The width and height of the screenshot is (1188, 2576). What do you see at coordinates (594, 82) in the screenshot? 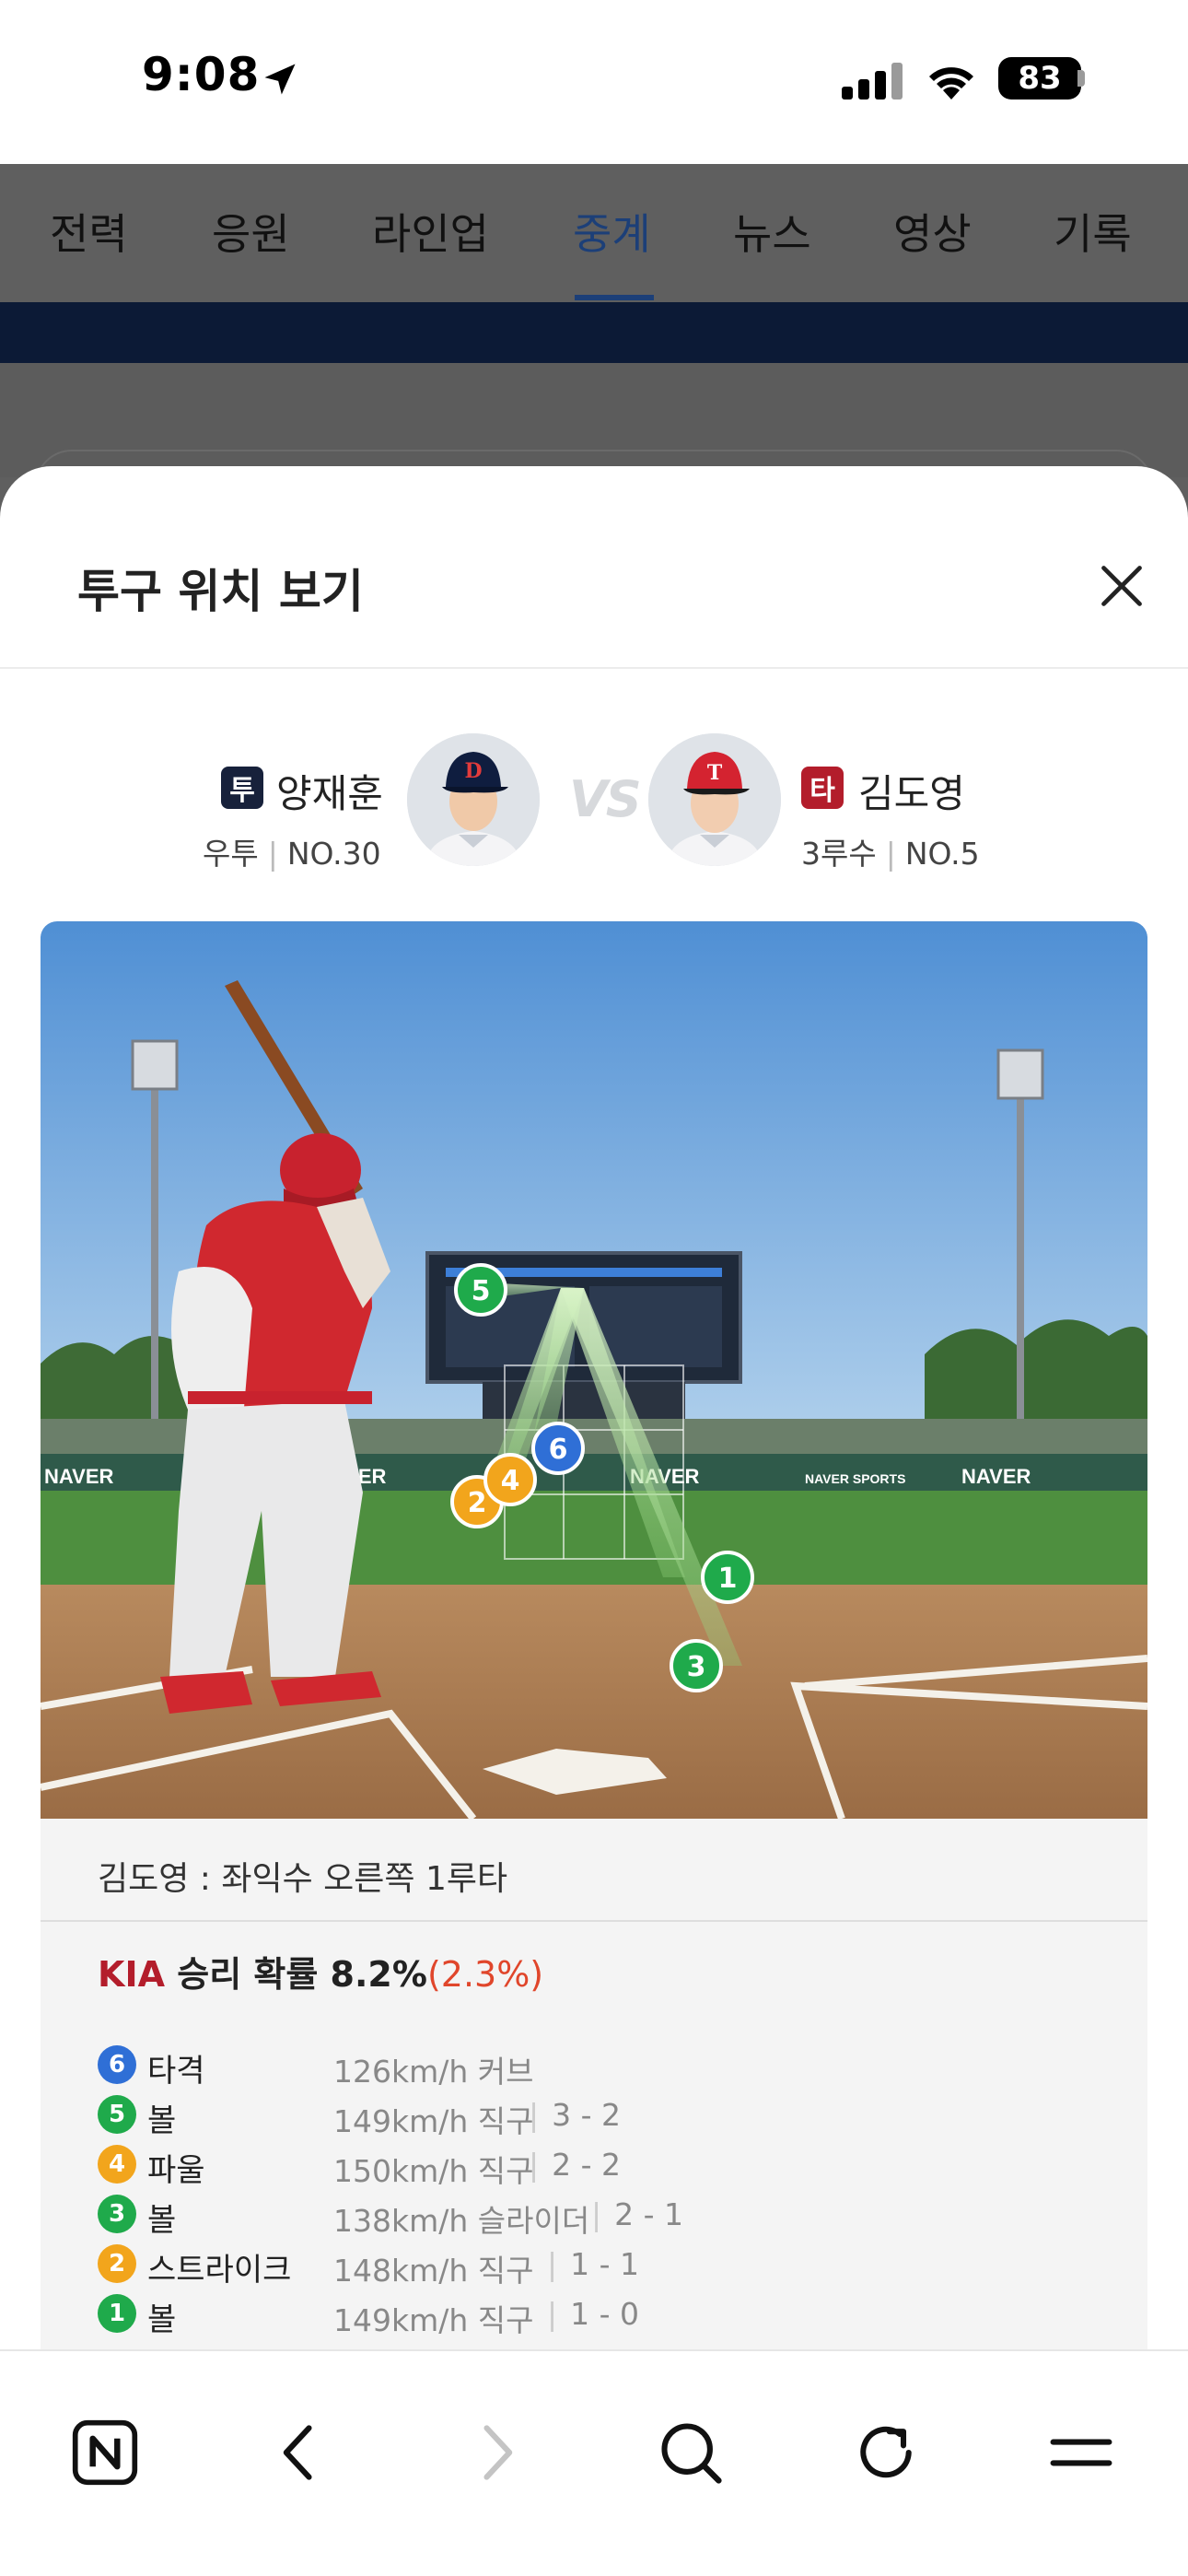
I see `status-bar: 9:08 83` at bounding box center [594, 82].